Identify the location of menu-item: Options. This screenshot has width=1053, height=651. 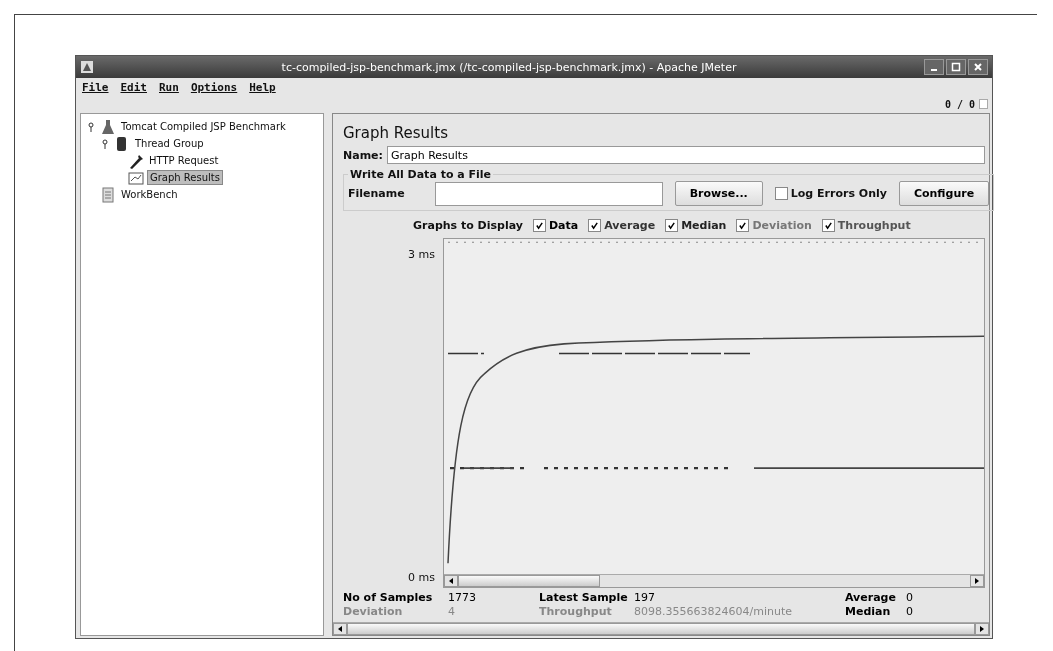
(214, 87).